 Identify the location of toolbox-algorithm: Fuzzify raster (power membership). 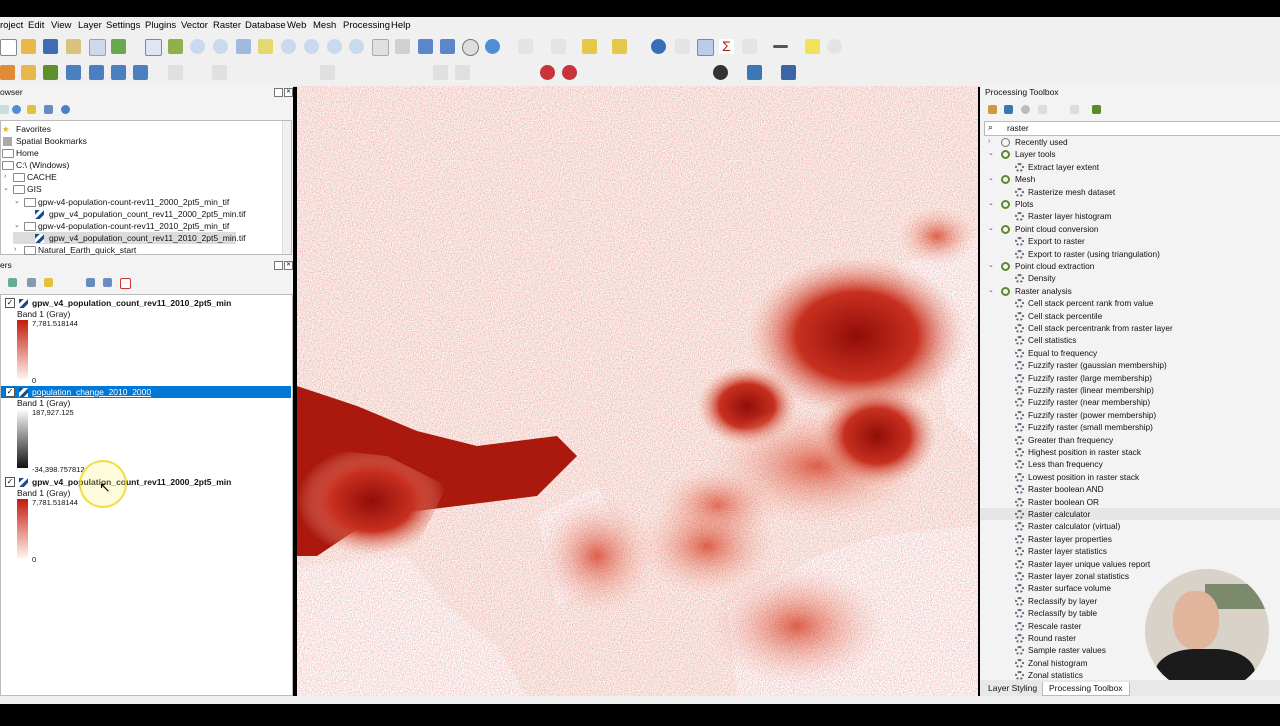
(1130, 415).